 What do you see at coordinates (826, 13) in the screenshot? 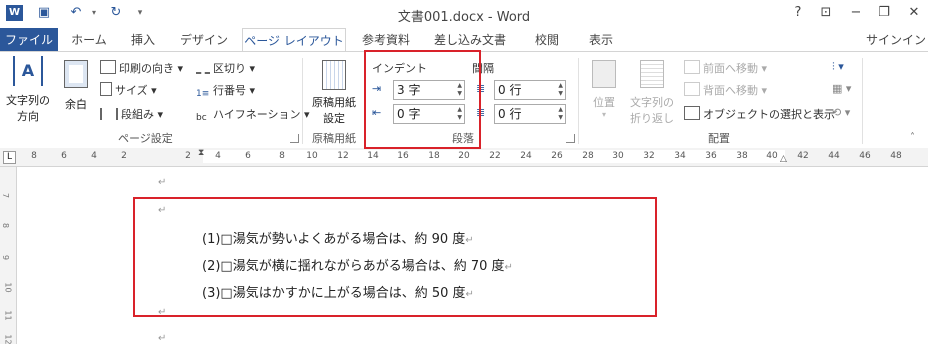
I see `ribbon-display-options-icon: ⊡` at bounding box center [826, 13].